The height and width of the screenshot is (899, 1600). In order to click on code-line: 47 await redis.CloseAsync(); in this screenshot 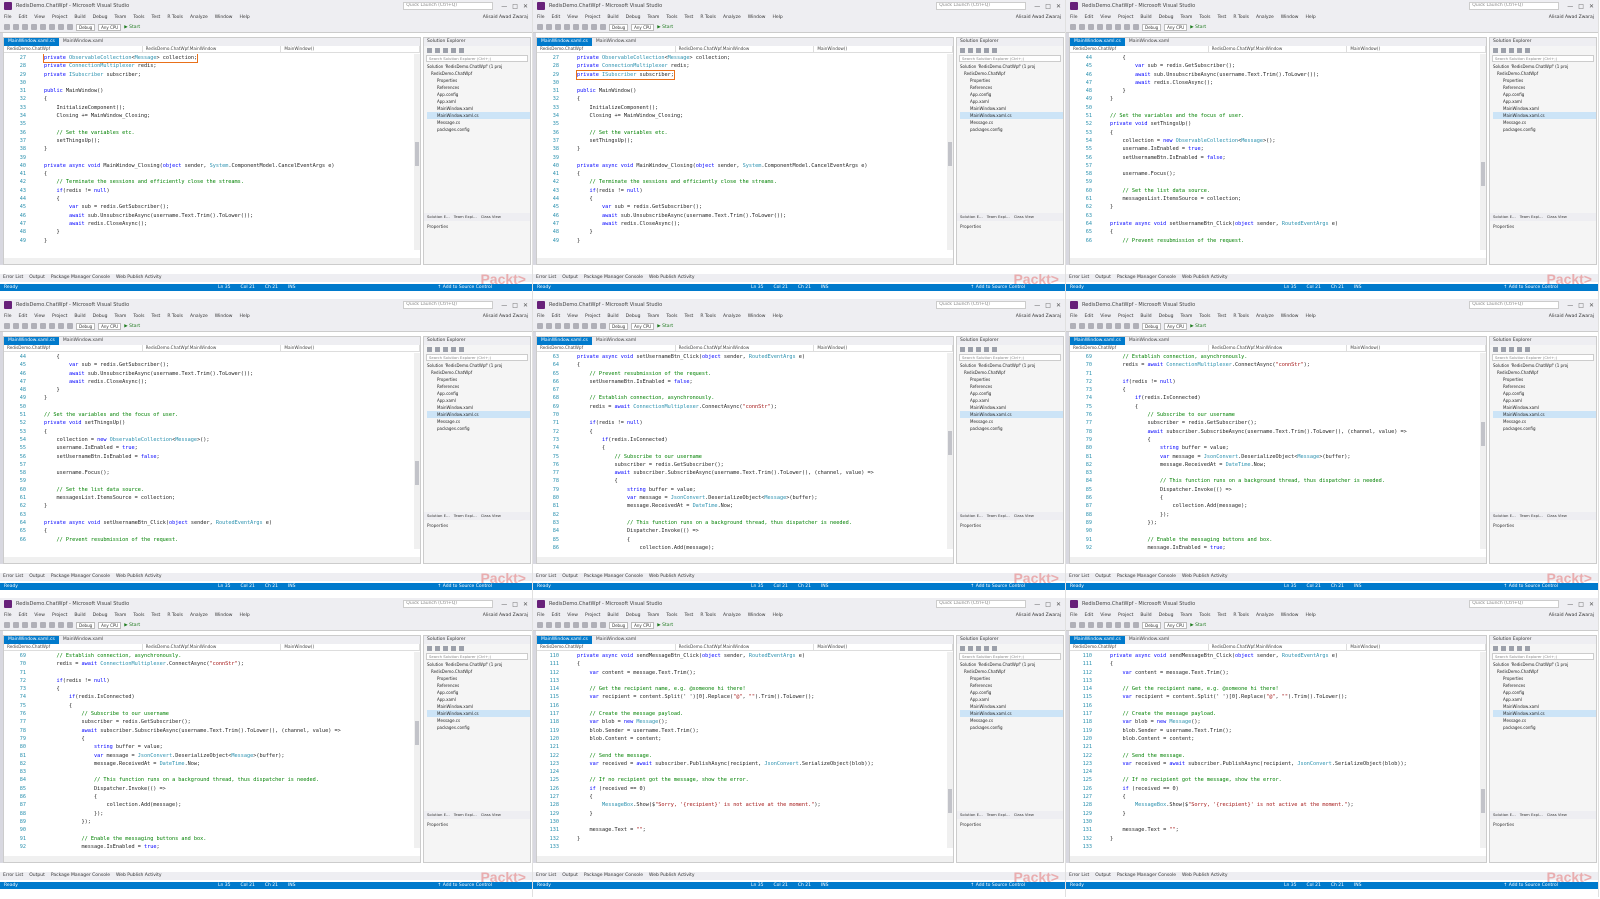, I will do `click(742, 224)`.